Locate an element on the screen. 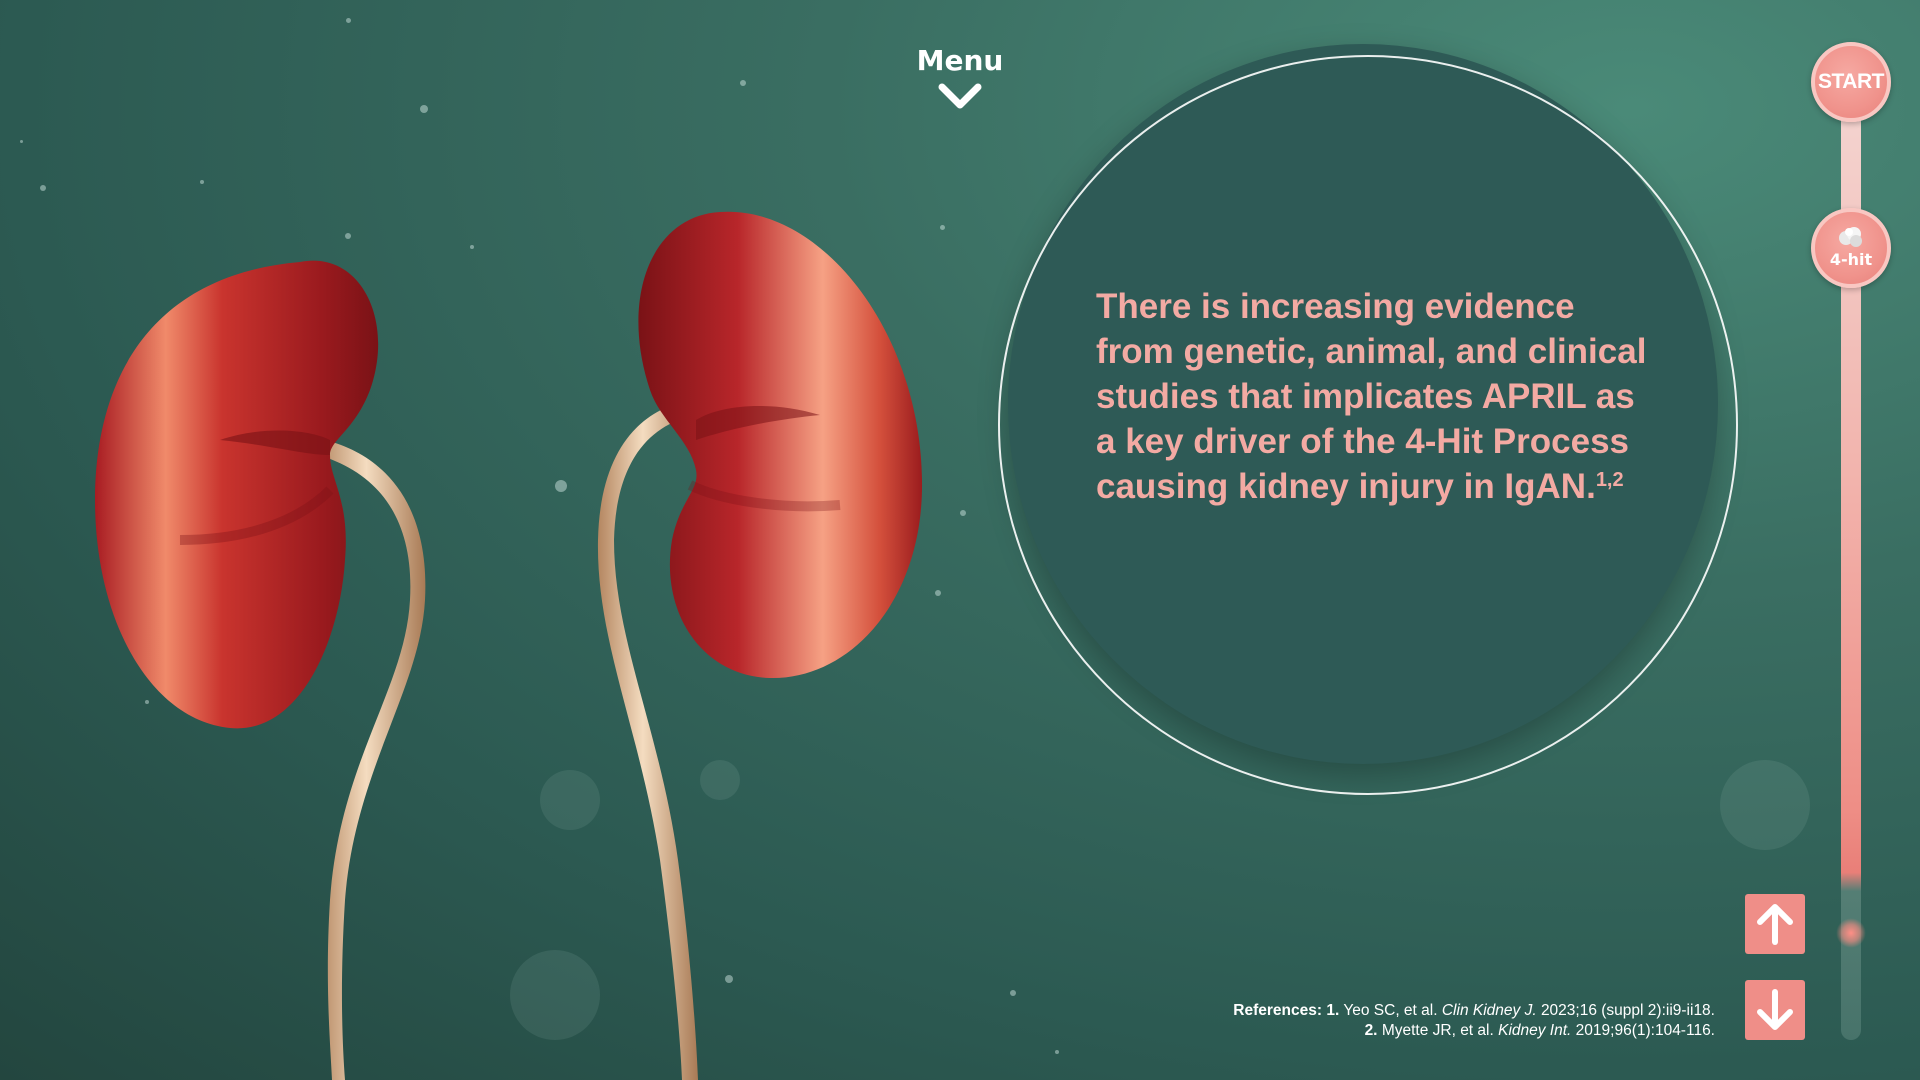 Image resolution: width=1920 pixels, height=1080 pixels. arrow-down-icon is located at coordinates (1775, 1009).